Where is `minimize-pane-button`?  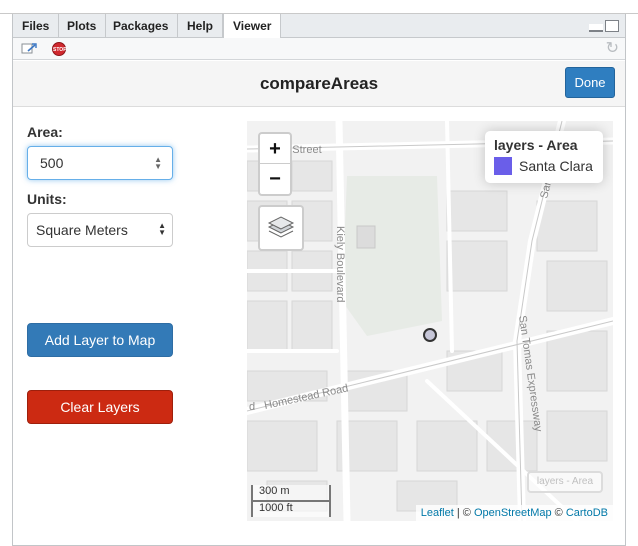
minimize-pane-button is located at coordinates (596, 28).